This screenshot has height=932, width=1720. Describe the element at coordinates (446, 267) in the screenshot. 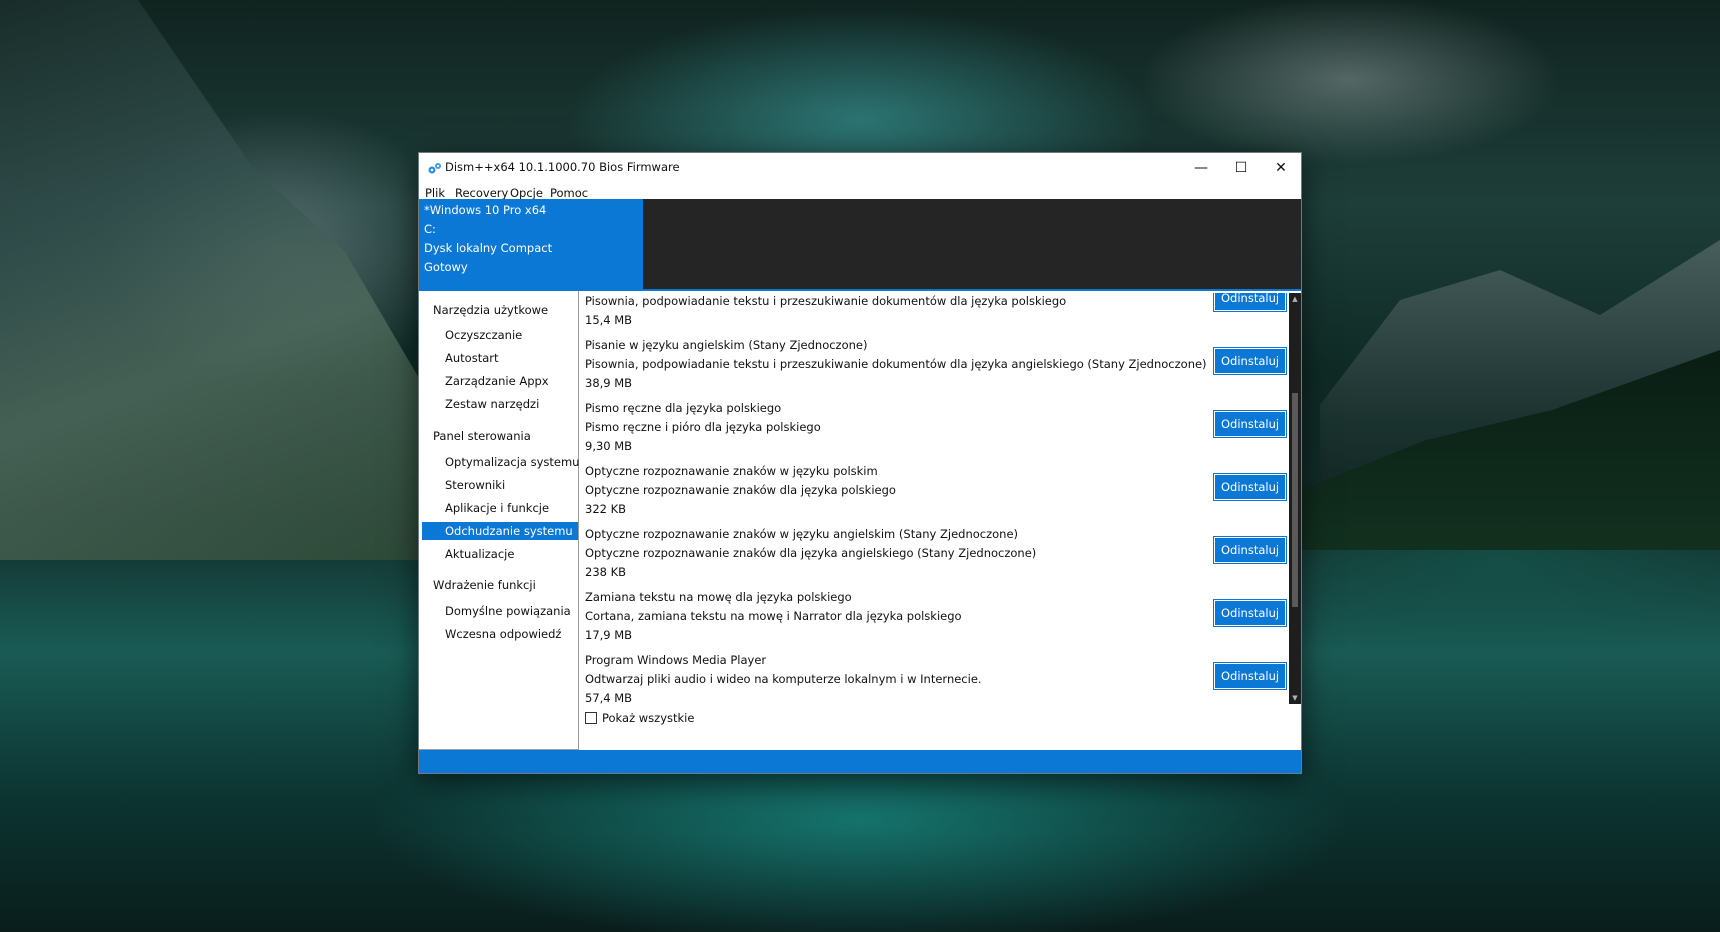

I see `image-status: Gotowy` at that location.